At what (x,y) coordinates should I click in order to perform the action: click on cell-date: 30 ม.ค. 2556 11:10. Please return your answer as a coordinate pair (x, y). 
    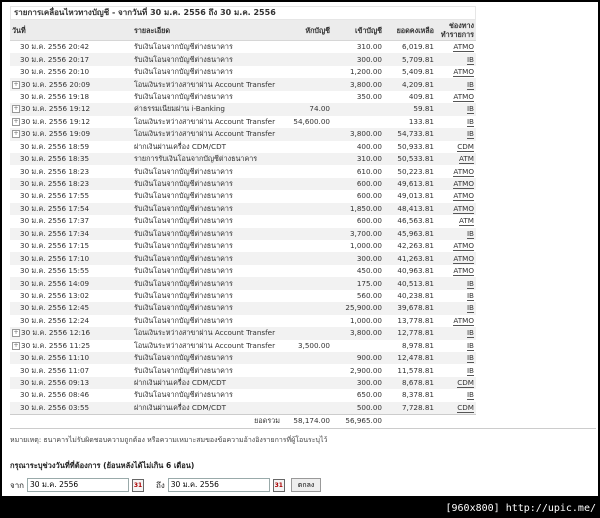
    Looking at the image, I should click on (71, 358).